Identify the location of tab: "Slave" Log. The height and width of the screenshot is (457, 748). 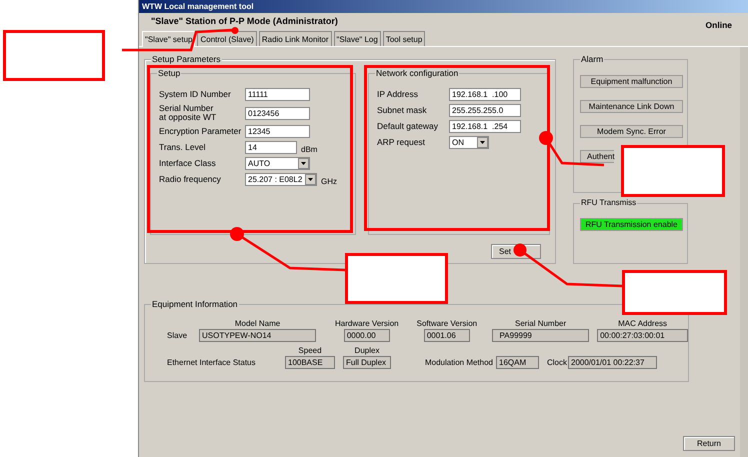
(357, 38).